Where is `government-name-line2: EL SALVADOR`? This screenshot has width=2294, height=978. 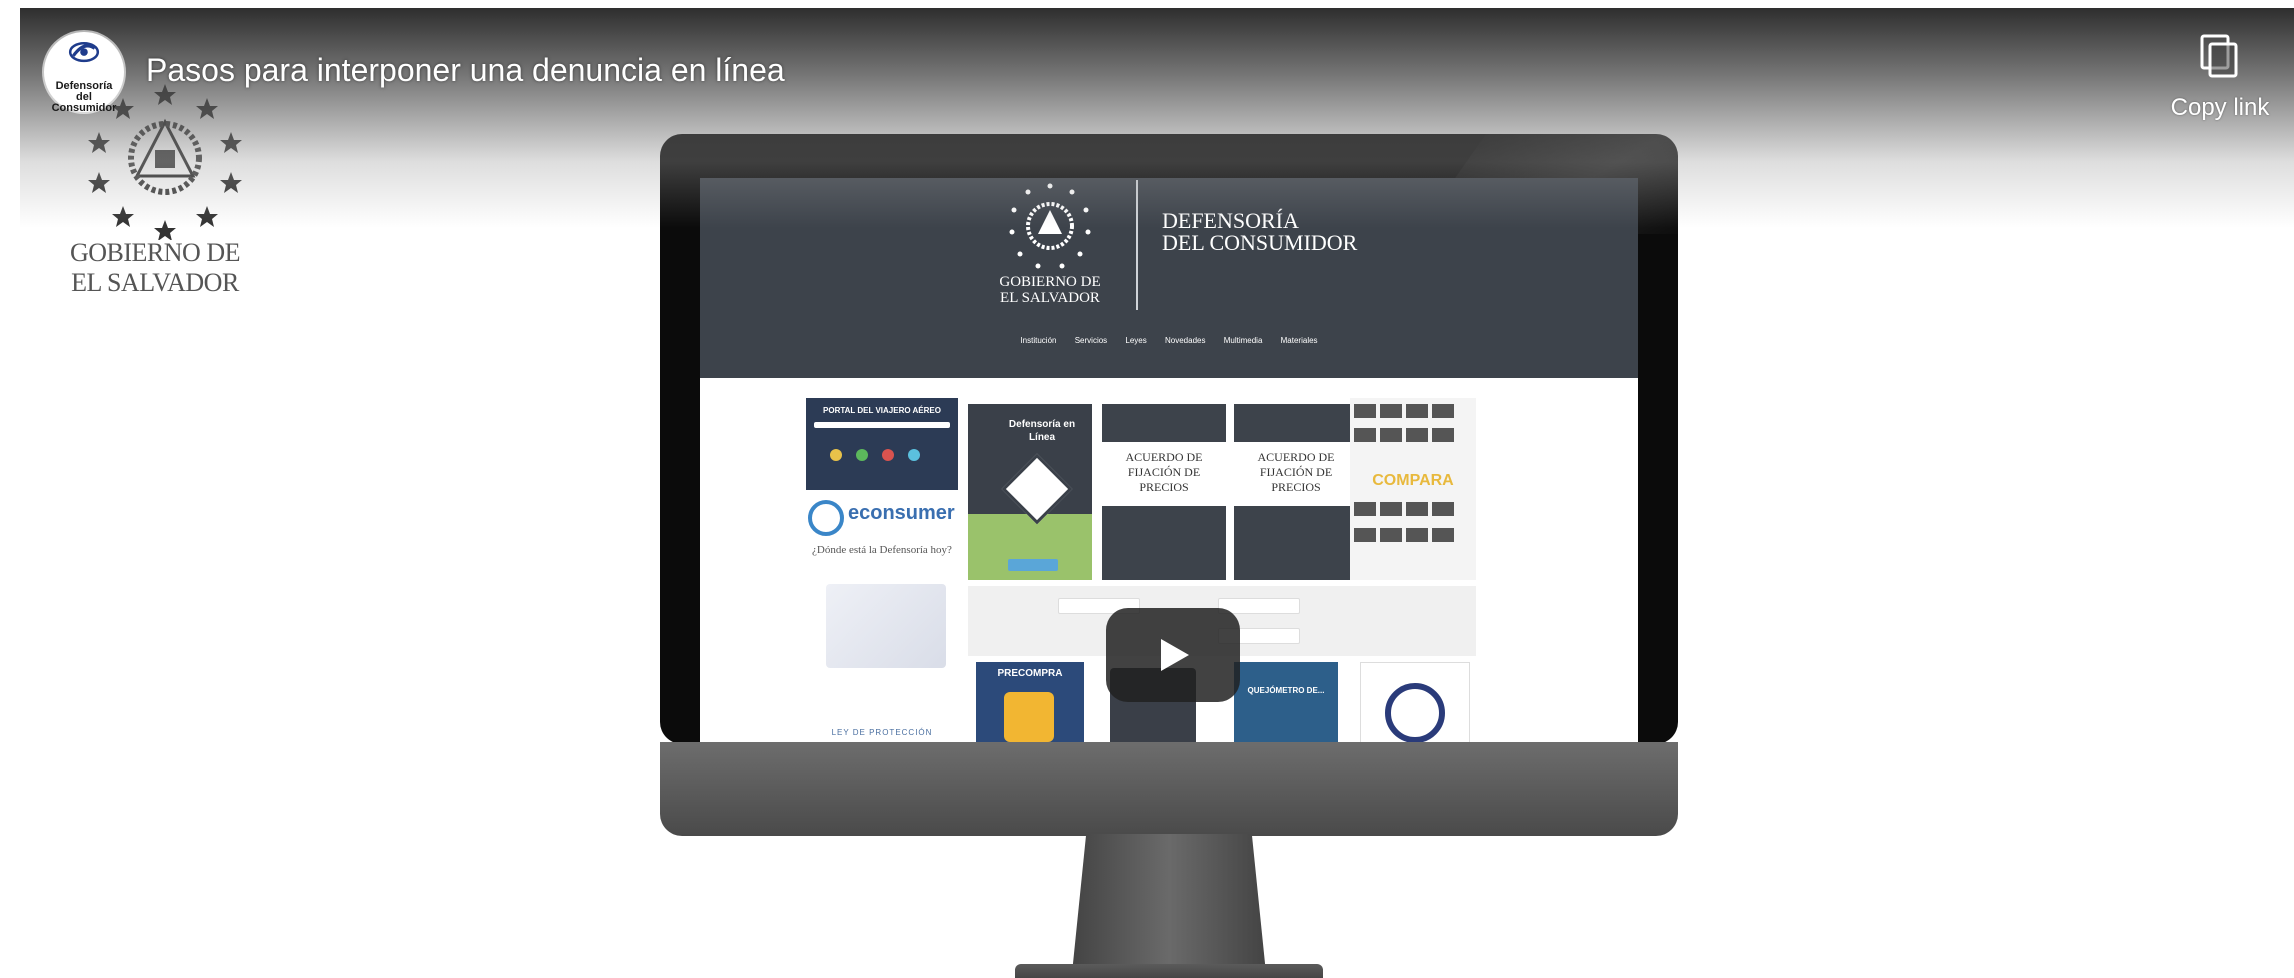
government-name-line2: EL SALVADOR is located at coordinates (155, 282).